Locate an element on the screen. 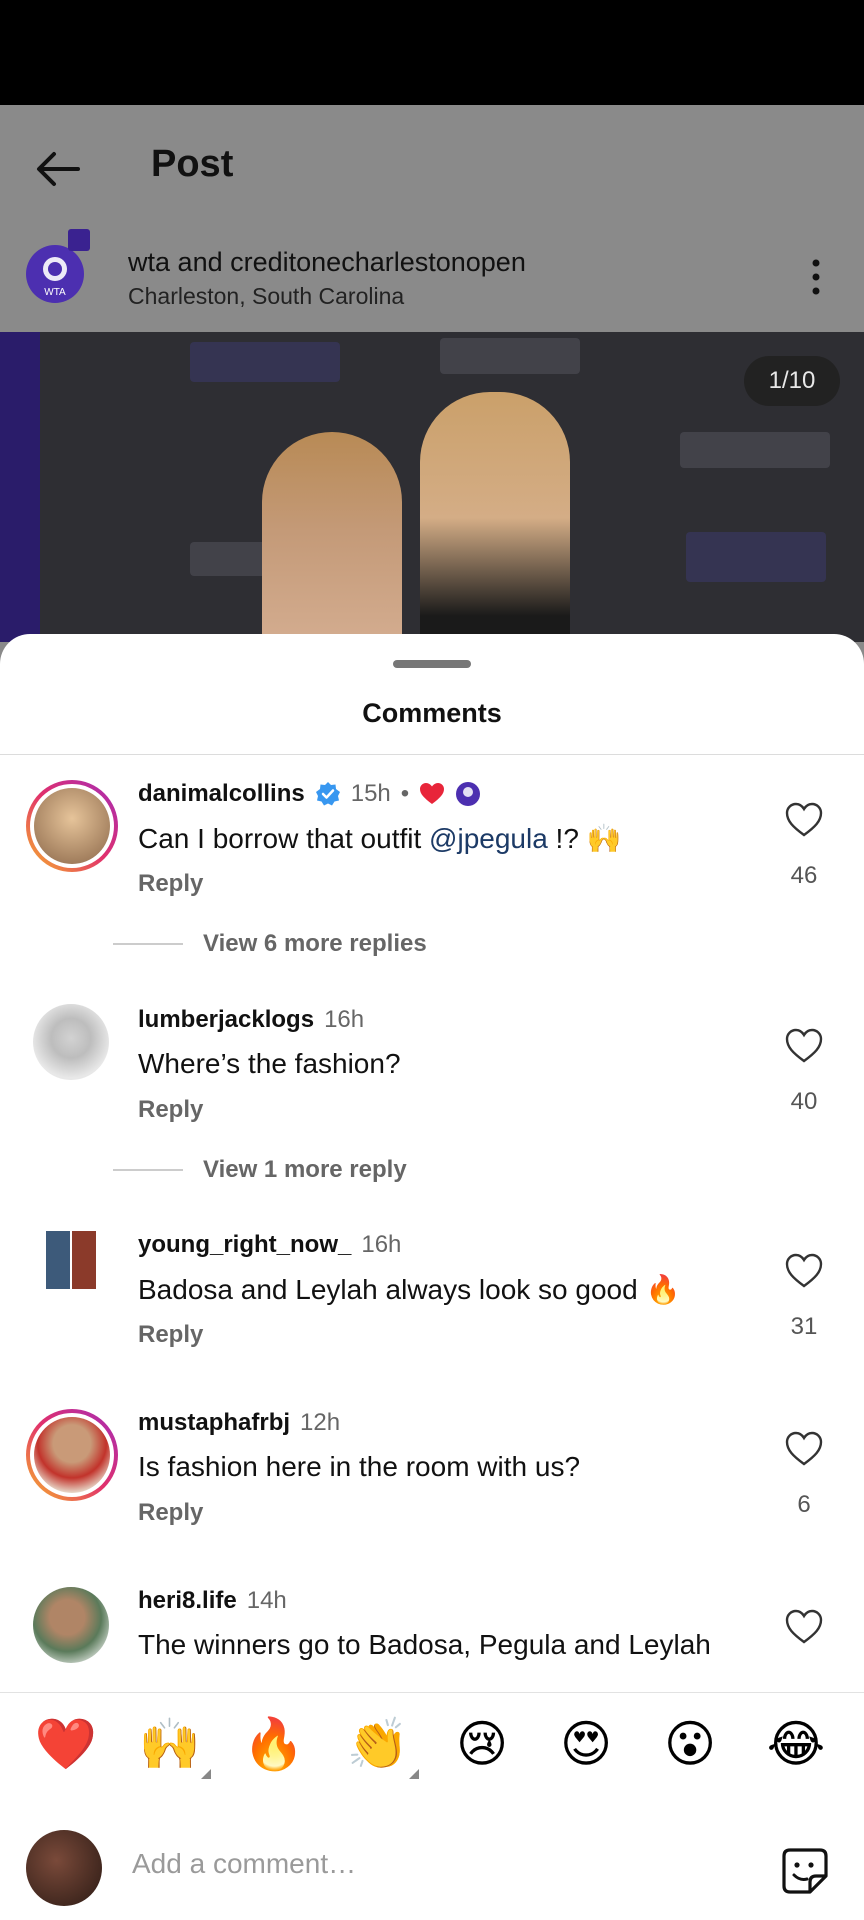  author-primary: wta is located at coordinates (149, 262).